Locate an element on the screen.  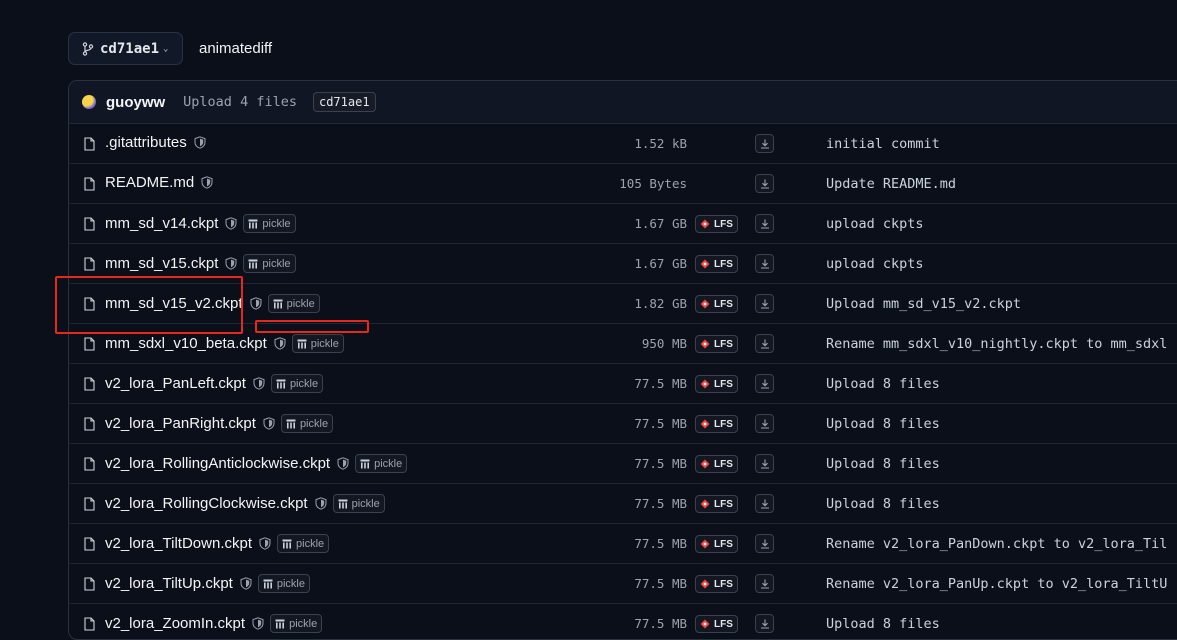
file-name-link: v2_lora_PanLeft.ckpt is located at coordinates (175, 383).